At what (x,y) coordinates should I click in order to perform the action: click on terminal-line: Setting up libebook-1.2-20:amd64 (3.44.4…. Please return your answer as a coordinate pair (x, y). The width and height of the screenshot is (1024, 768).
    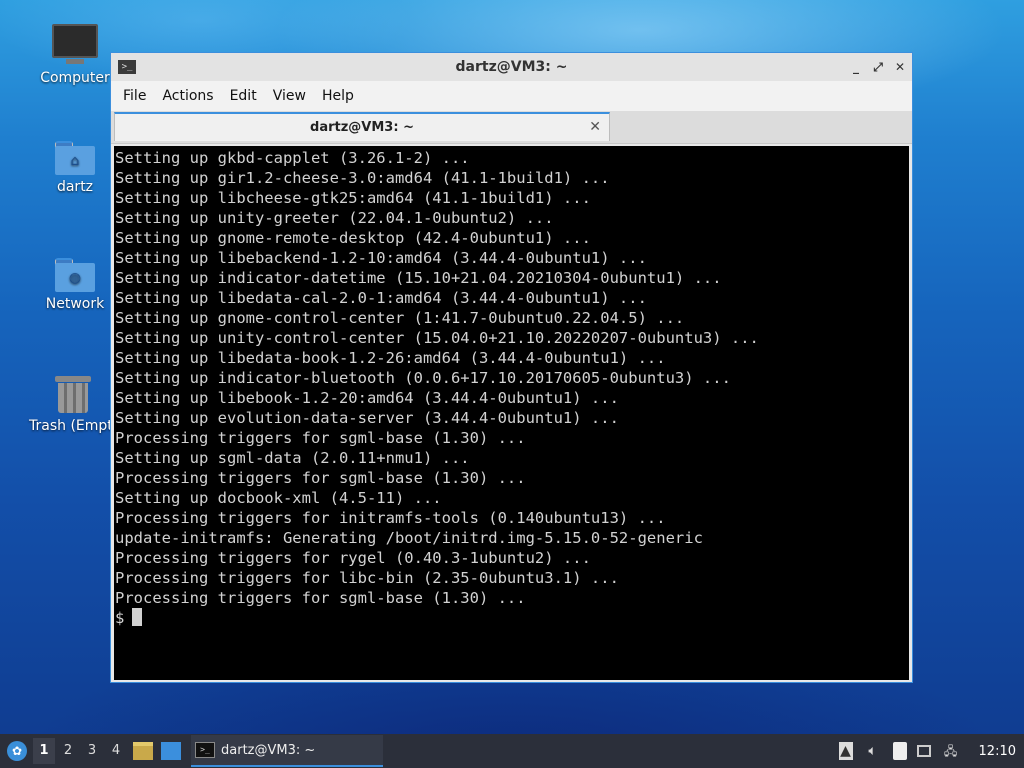
    Looking at the image, I should click on (367, 398).